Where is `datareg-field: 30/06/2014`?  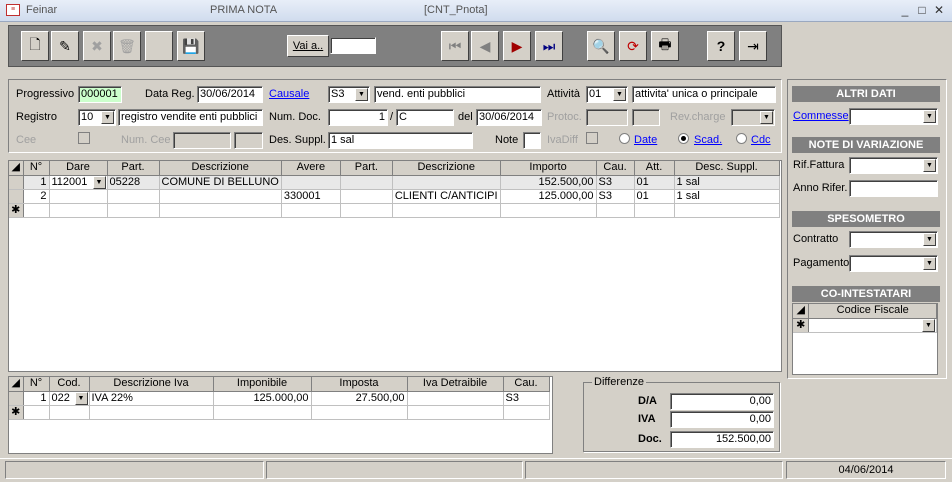 datareg-field: 30/06/2014 is located at coordinates (230, 94).